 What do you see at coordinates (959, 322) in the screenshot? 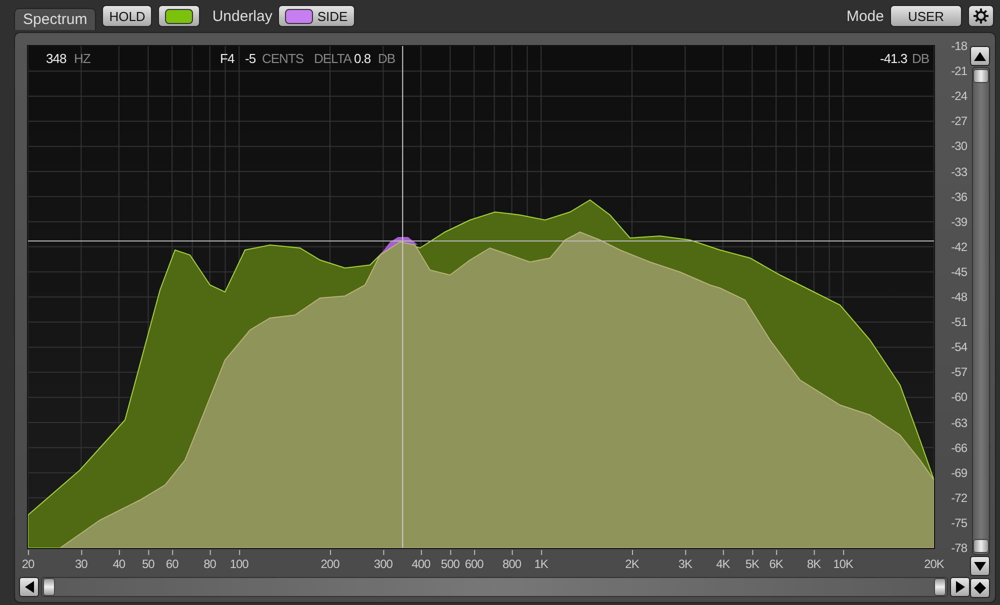
I see `level-label: -51` at bounding box center [959, 322].